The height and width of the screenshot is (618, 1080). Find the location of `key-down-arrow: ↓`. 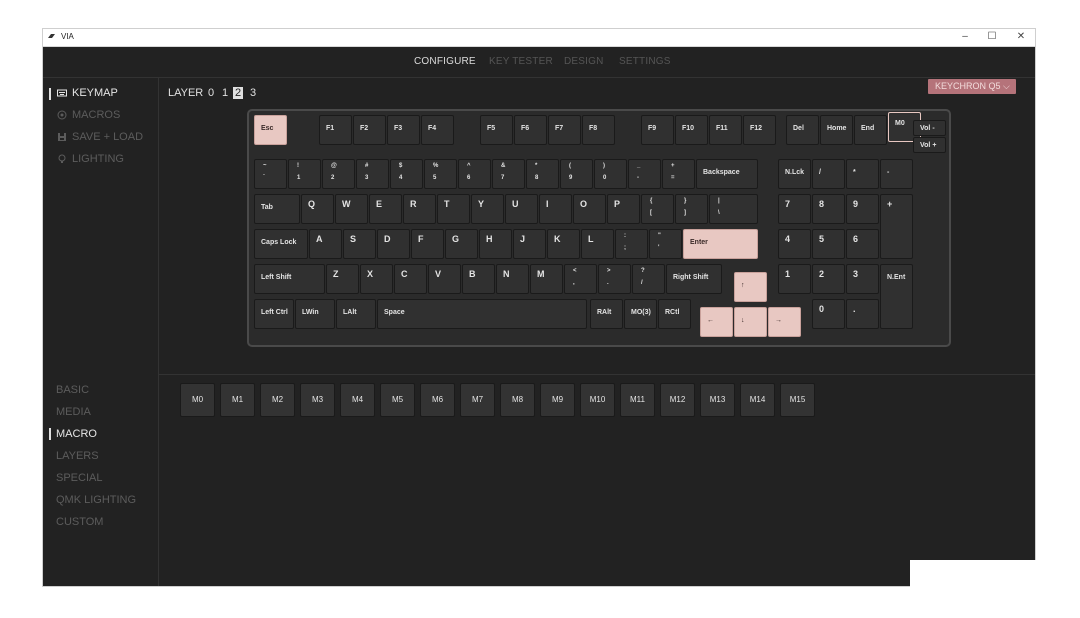

key-down-arrow: ↓ is located at coordinates (750, 322).